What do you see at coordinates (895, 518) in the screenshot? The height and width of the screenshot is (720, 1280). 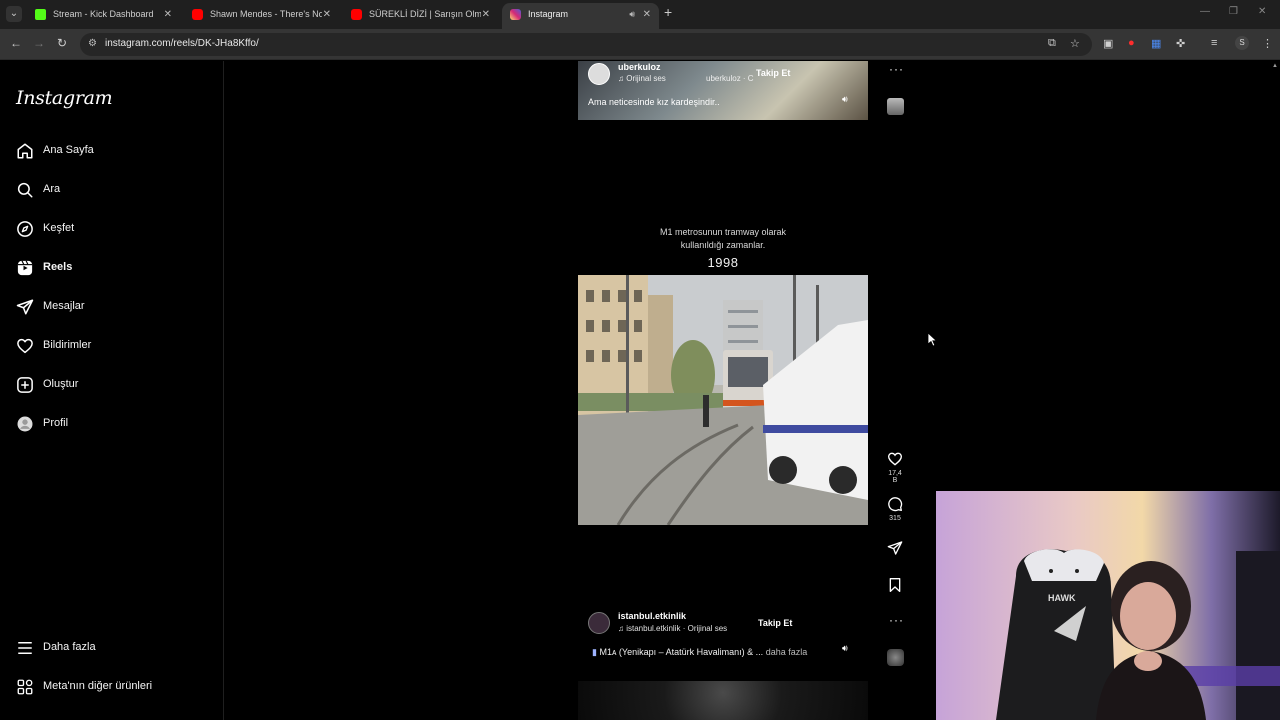 I see `comment-count: 315` at bounding box center [895, 518].